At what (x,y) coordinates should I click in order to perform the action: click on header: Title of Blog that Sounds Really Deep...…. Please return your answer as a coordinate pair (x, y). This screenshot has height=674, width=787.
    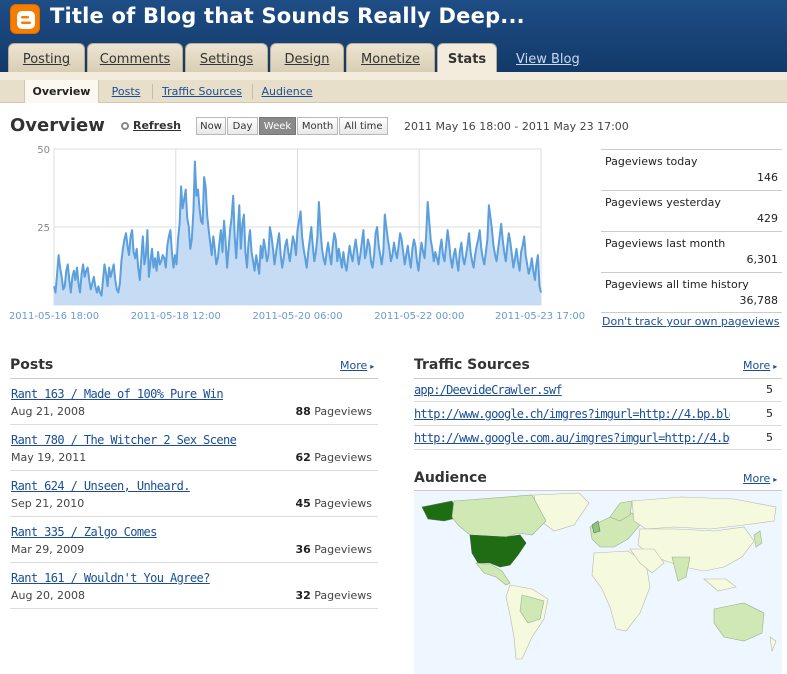
    Looking at the image, I should click on (393, 36).